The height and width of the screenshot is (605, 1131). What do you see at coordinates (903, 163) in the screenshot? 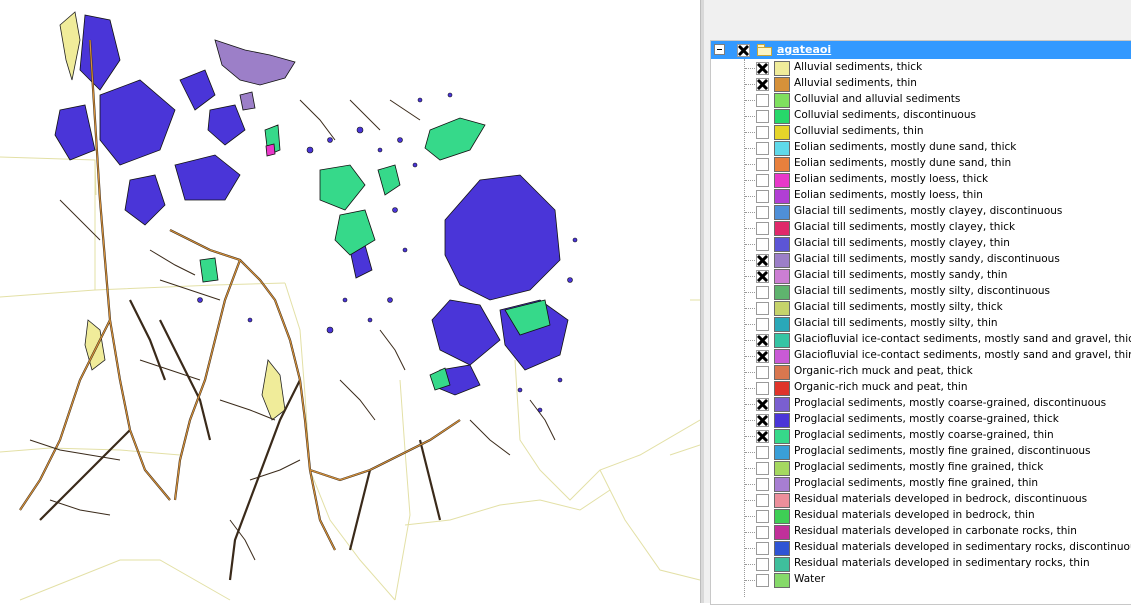
I see `legend-label: Eolian sediments, mostly dune sand, thin` at bounding box center [903, 163].